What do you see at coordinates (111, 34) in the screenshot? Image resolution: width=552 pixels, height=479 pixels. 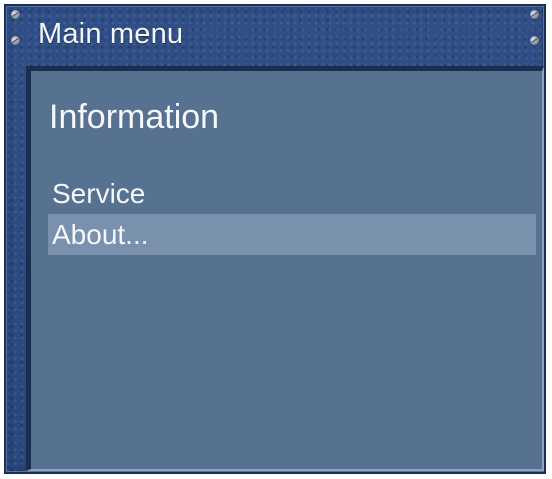 I see `window-title: Main menu` at bounding box center [111, 34].